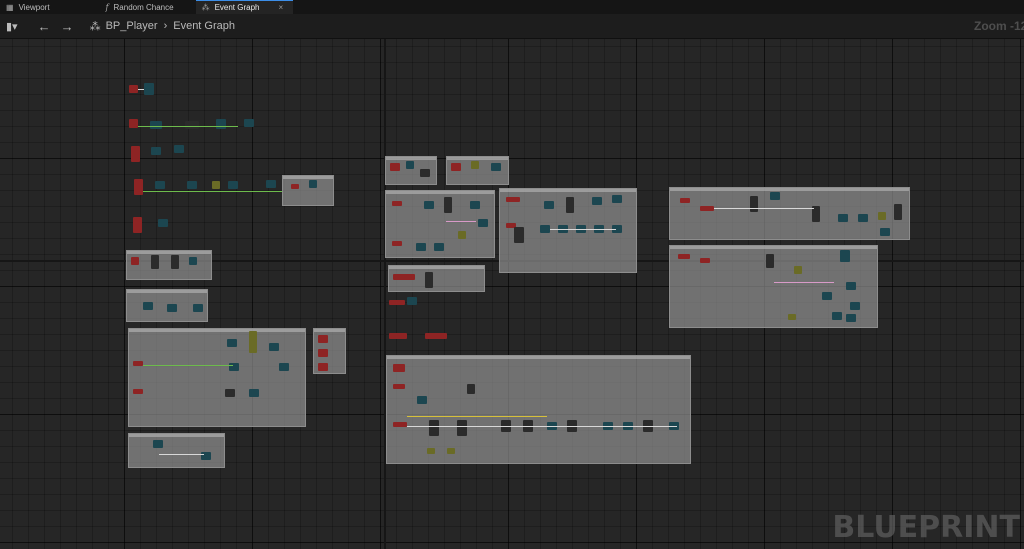  Describe the element at coordinates (244, 7) in the screenshot. I see `tab-event-graph: ⁂ Event Graph ×` at that location.